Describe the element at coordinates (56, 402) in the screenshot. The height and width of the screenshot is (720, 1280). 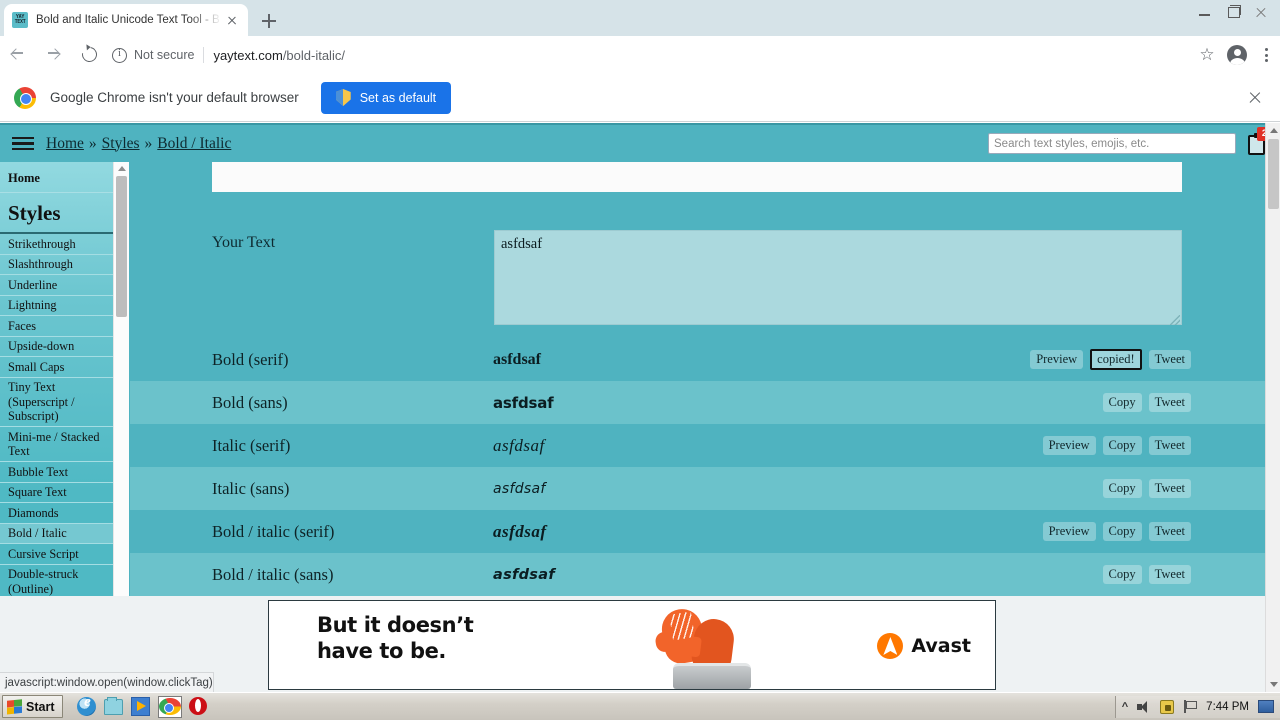
I see `sidebar-item-tiny-text-superscript-subscript: Tiny Text (Superscript / Subscript)` at that location.